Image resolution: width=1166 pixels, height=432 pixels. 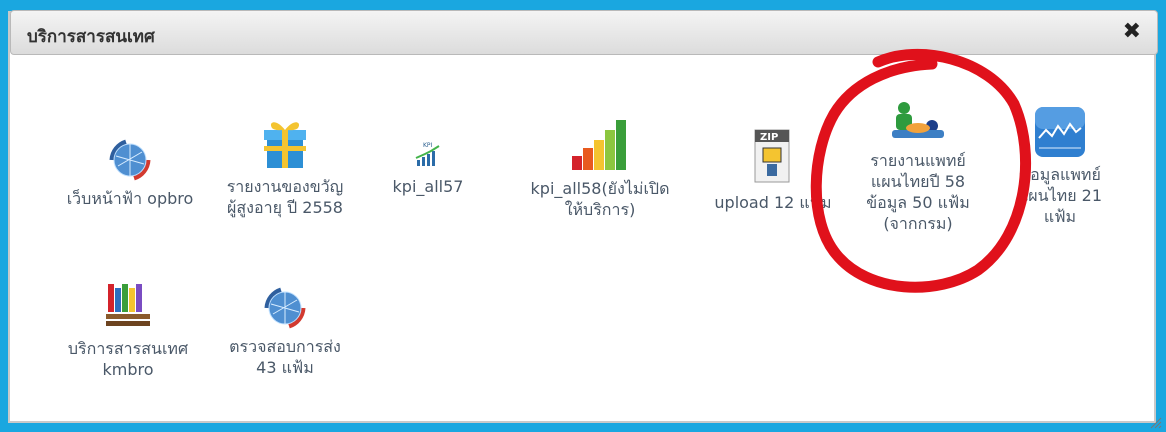 What do you see at coordinates (918, 223) in the screenshot?
I see `item-label: (จากกรม)` at bounding box center [918, 223].